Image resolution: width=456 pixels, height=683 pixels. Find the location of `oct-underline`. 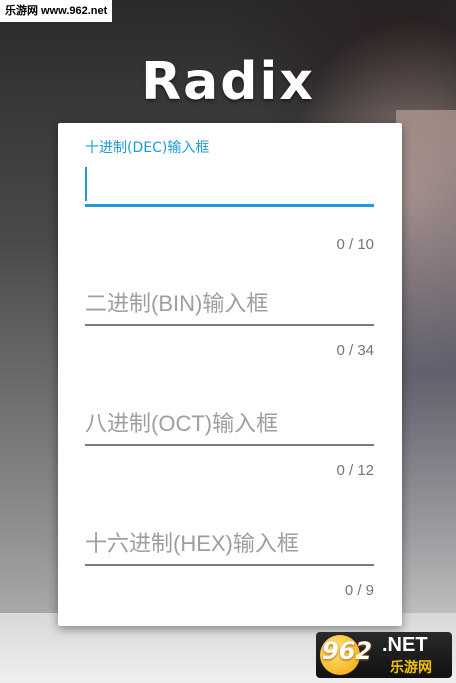

oct-underline is located at coordinates (229, 445).